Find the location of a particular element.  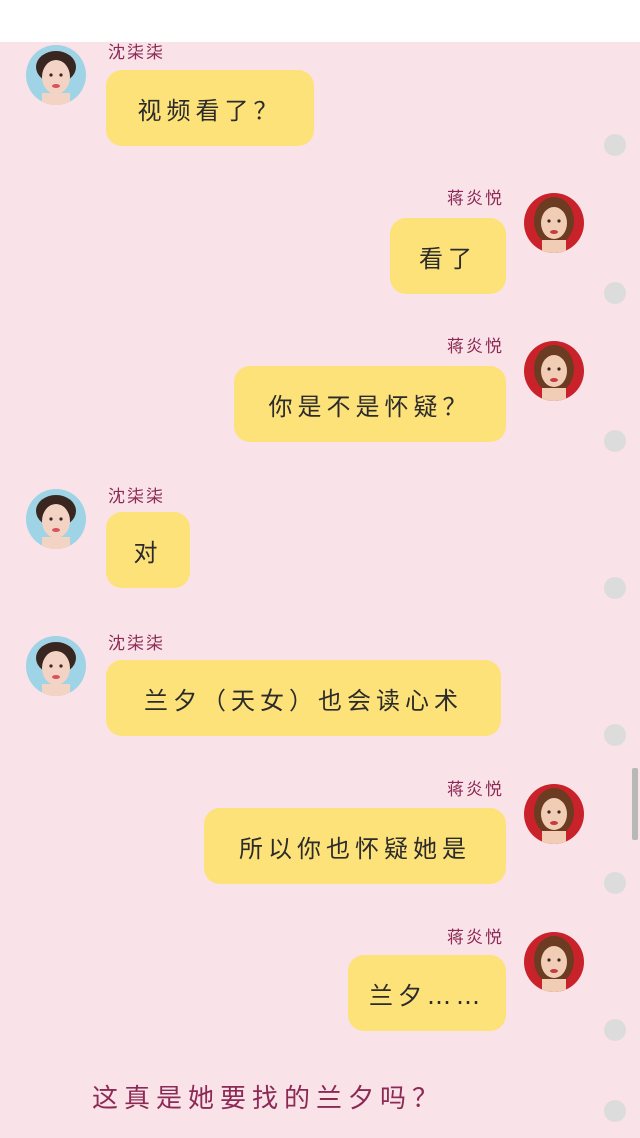

scrollbar is located at coordinates (635, 804).